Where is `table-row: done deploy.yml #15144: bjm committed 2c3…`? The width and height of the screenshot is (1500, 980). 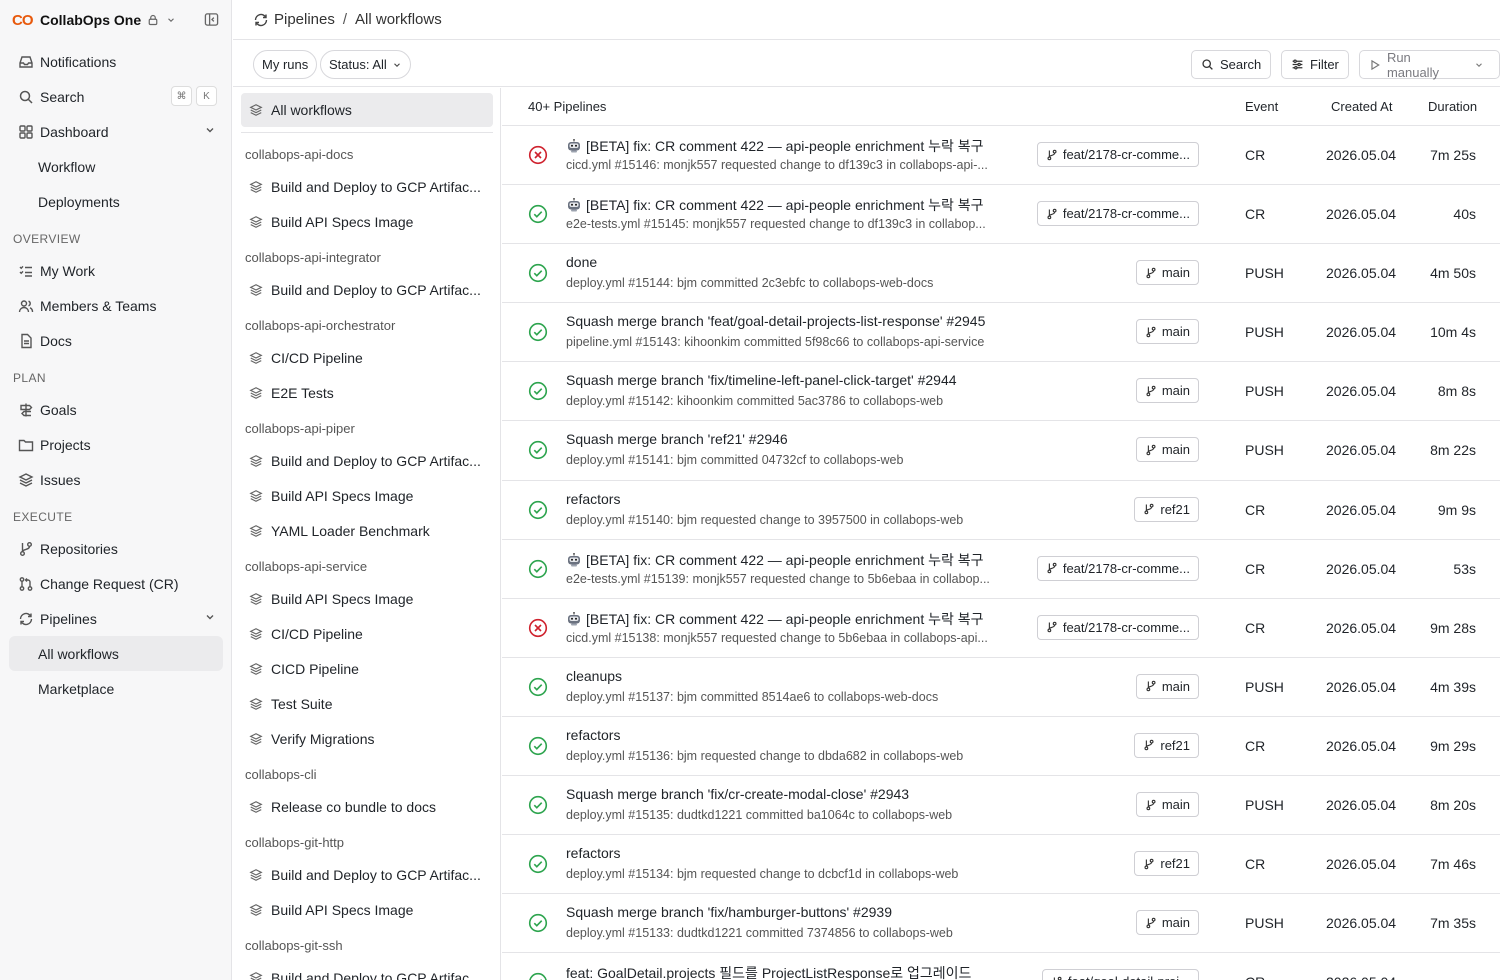 table-row: done deploy.yml #15144: bjm committed 2c3… is located at coordinates (1001, 274).